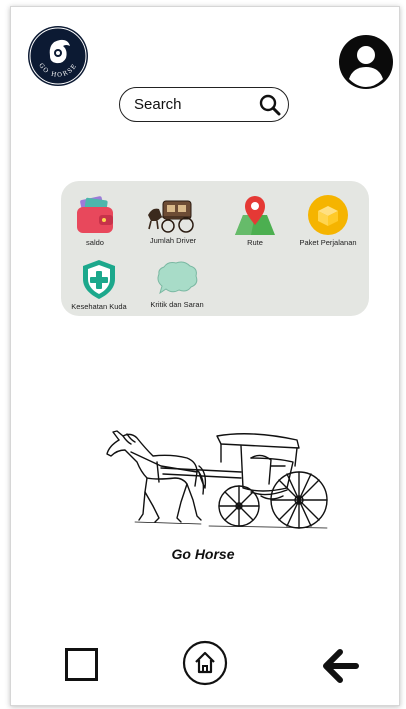 The image size is (406, 709). What do you see at coordinates (99, 306) in the screenshot?
I see `menu-label-kesehatan-kuda: Kesehatan Kuda` at bounding box center [99, 306].